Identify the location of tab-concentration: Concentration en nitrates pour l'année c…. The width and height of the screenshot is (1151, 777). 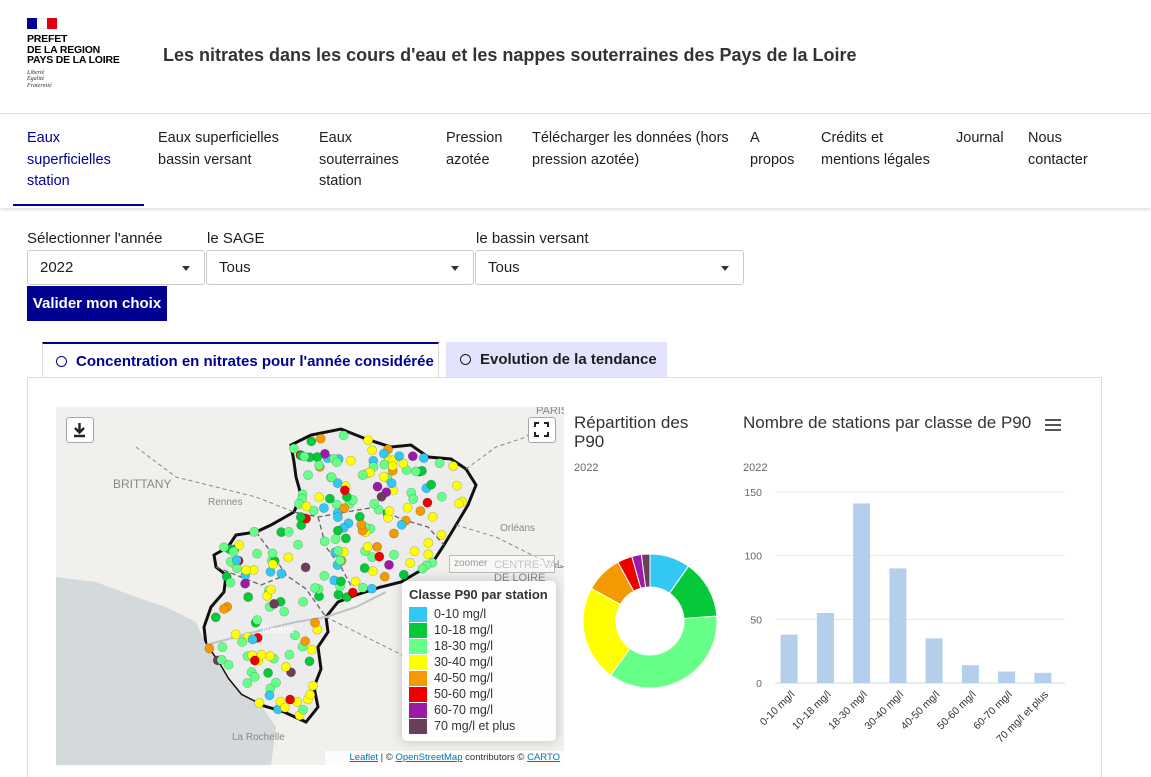
(240, 360).